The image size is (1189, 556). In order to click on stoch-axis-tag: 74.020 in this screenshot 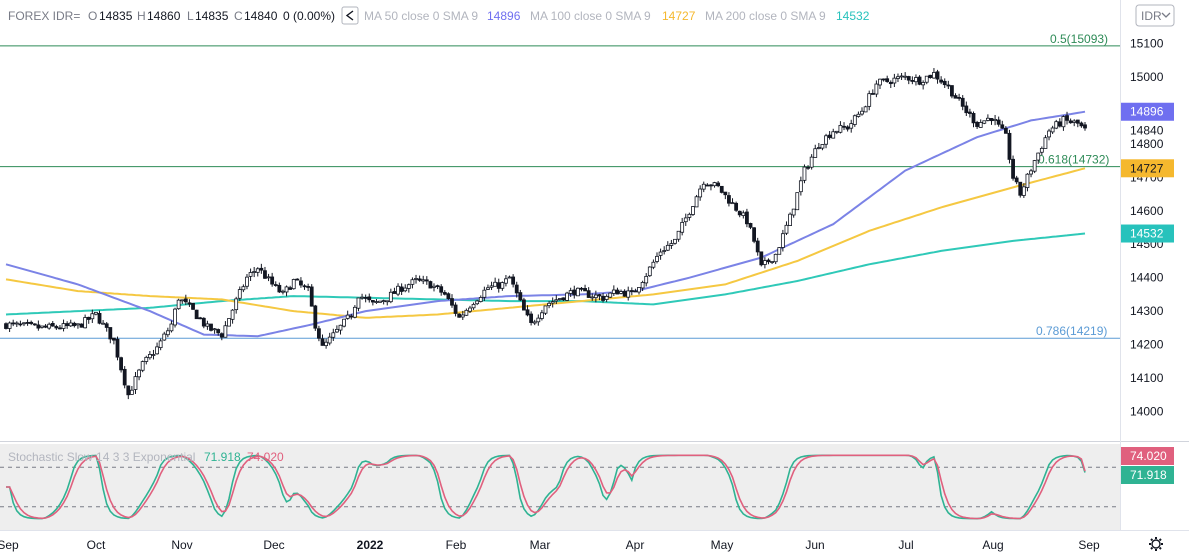, I will do `click(1147, 456)`.